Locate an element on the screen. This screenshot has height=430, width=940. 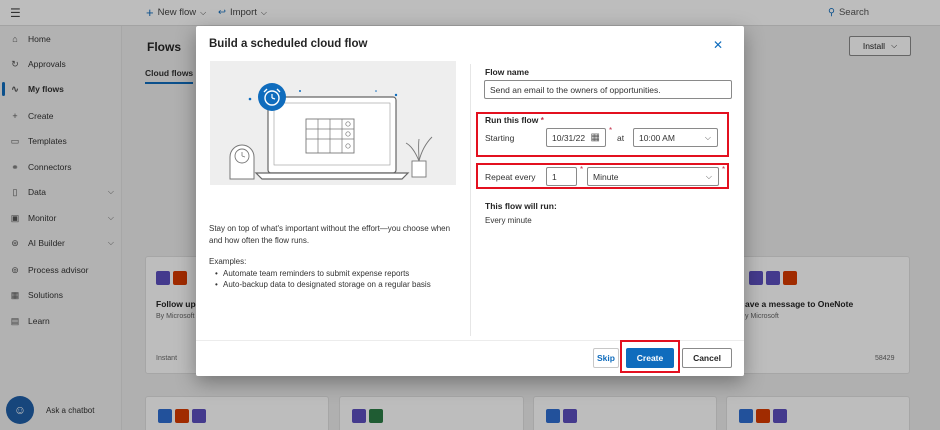
start-date-value: 10/31/22 is located at coordinates (569, 137).